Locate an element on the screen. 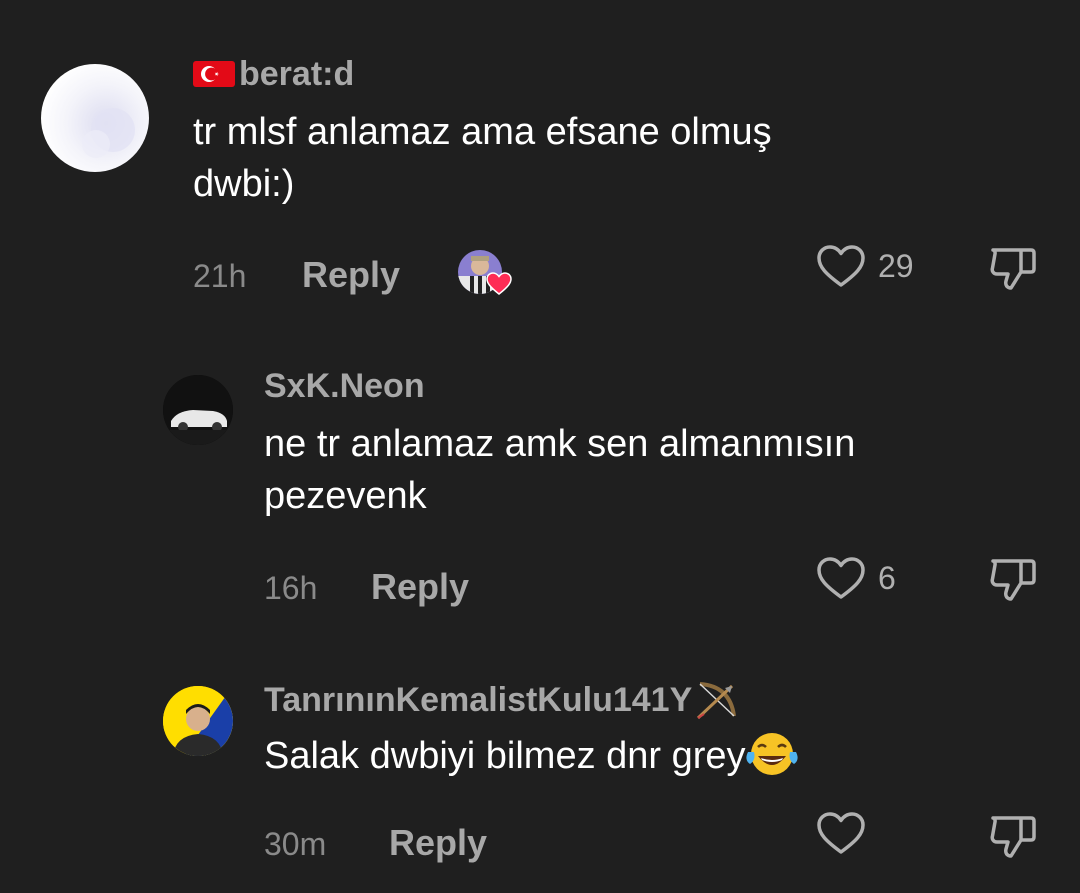  face-with-tears-of-joy-icon is located at coordinates (771, 753).